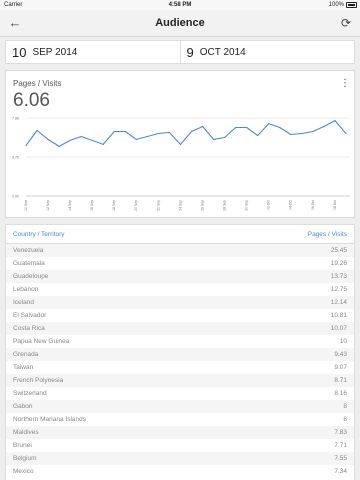 The width and height of the screenshot is (360, 480). I want to click on date-range-picker: 10 SEP 2014 9 OCT 2014, so click(180, 52).